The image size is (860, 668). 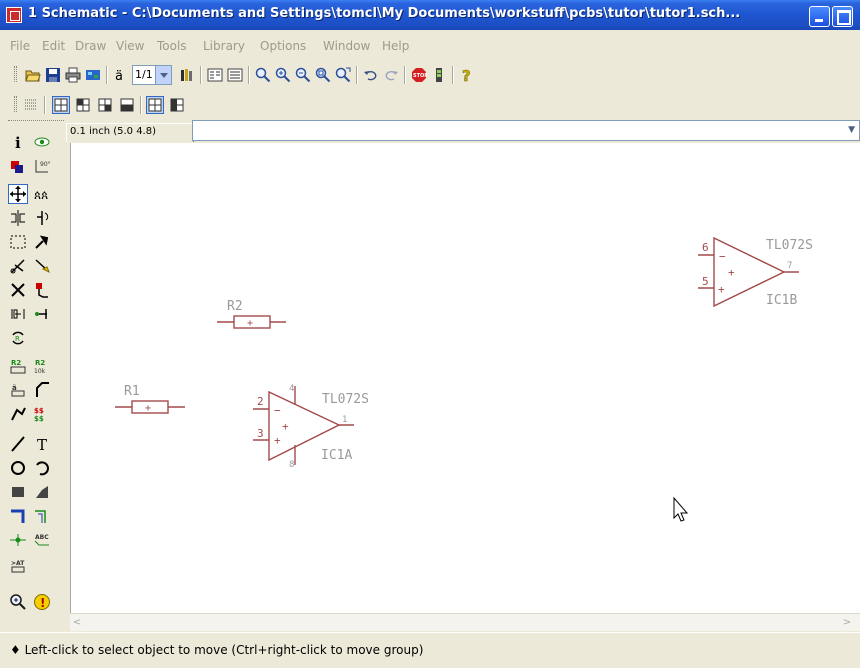 I want to click on move-icon, so click(x=18, y=194).